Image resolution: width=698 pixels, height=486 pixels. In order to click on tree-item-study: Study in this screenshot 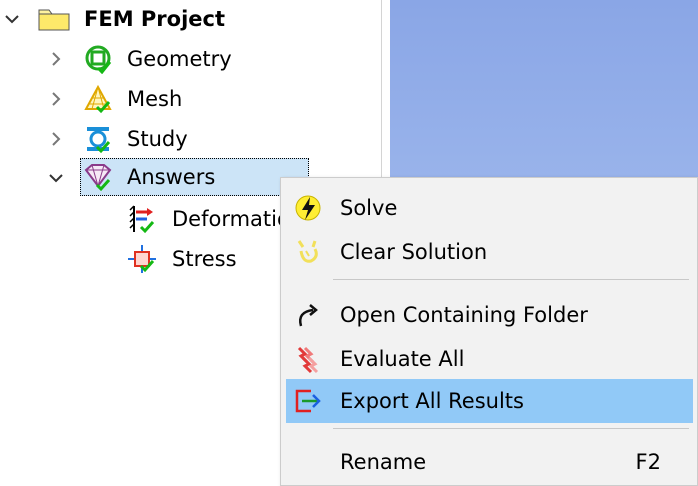, I will do `click(150, 139)`.